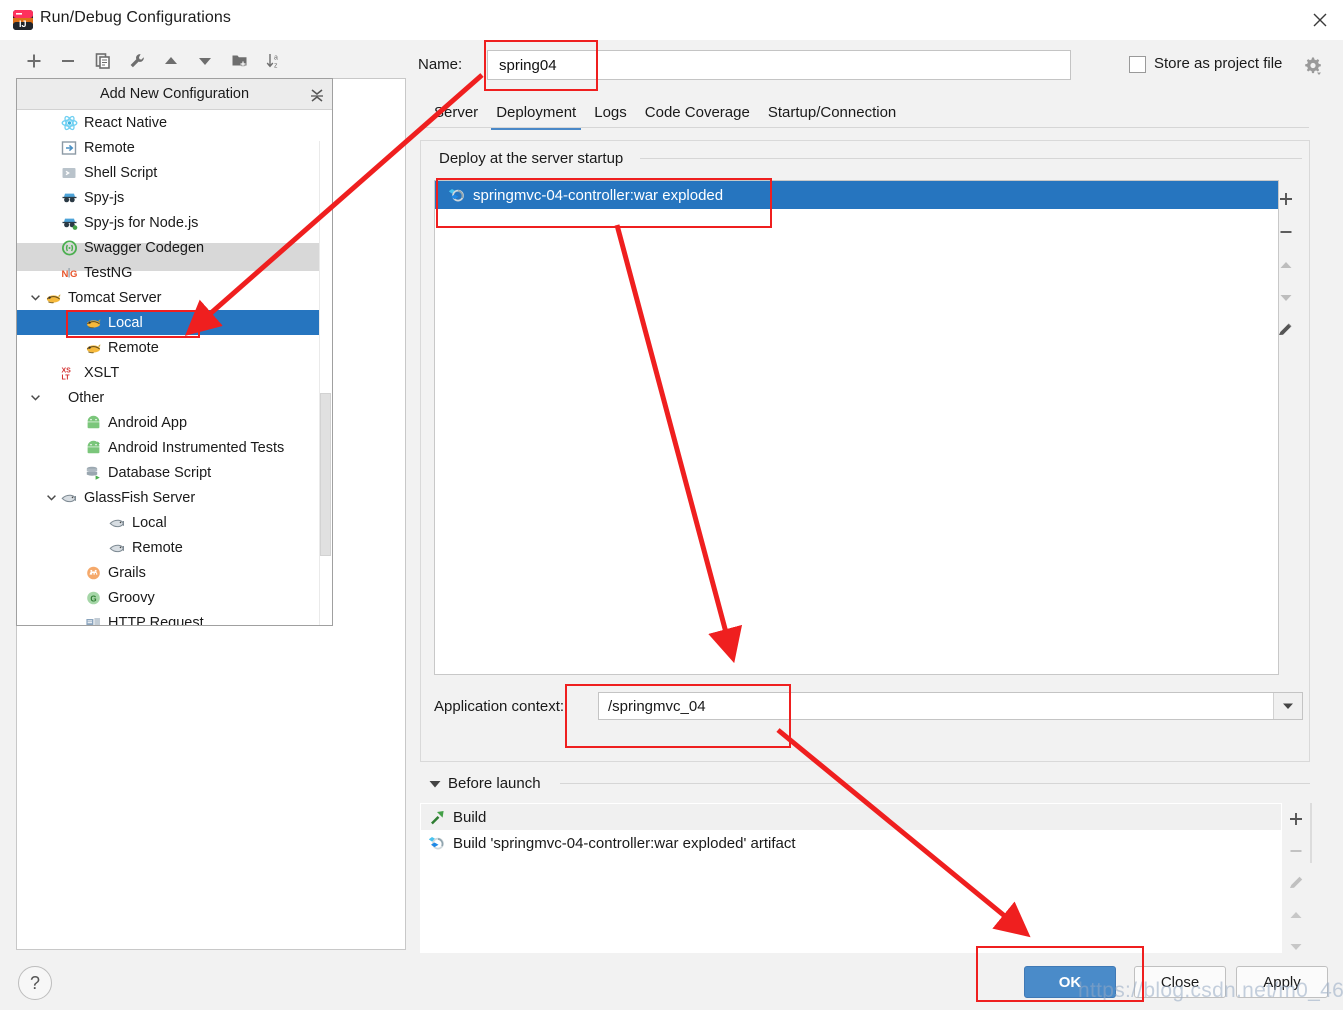 The image size is (1343, 1010). Describe the element at coordinates (137, 61) in the screenshot. I see `wrench-icon` at that location.